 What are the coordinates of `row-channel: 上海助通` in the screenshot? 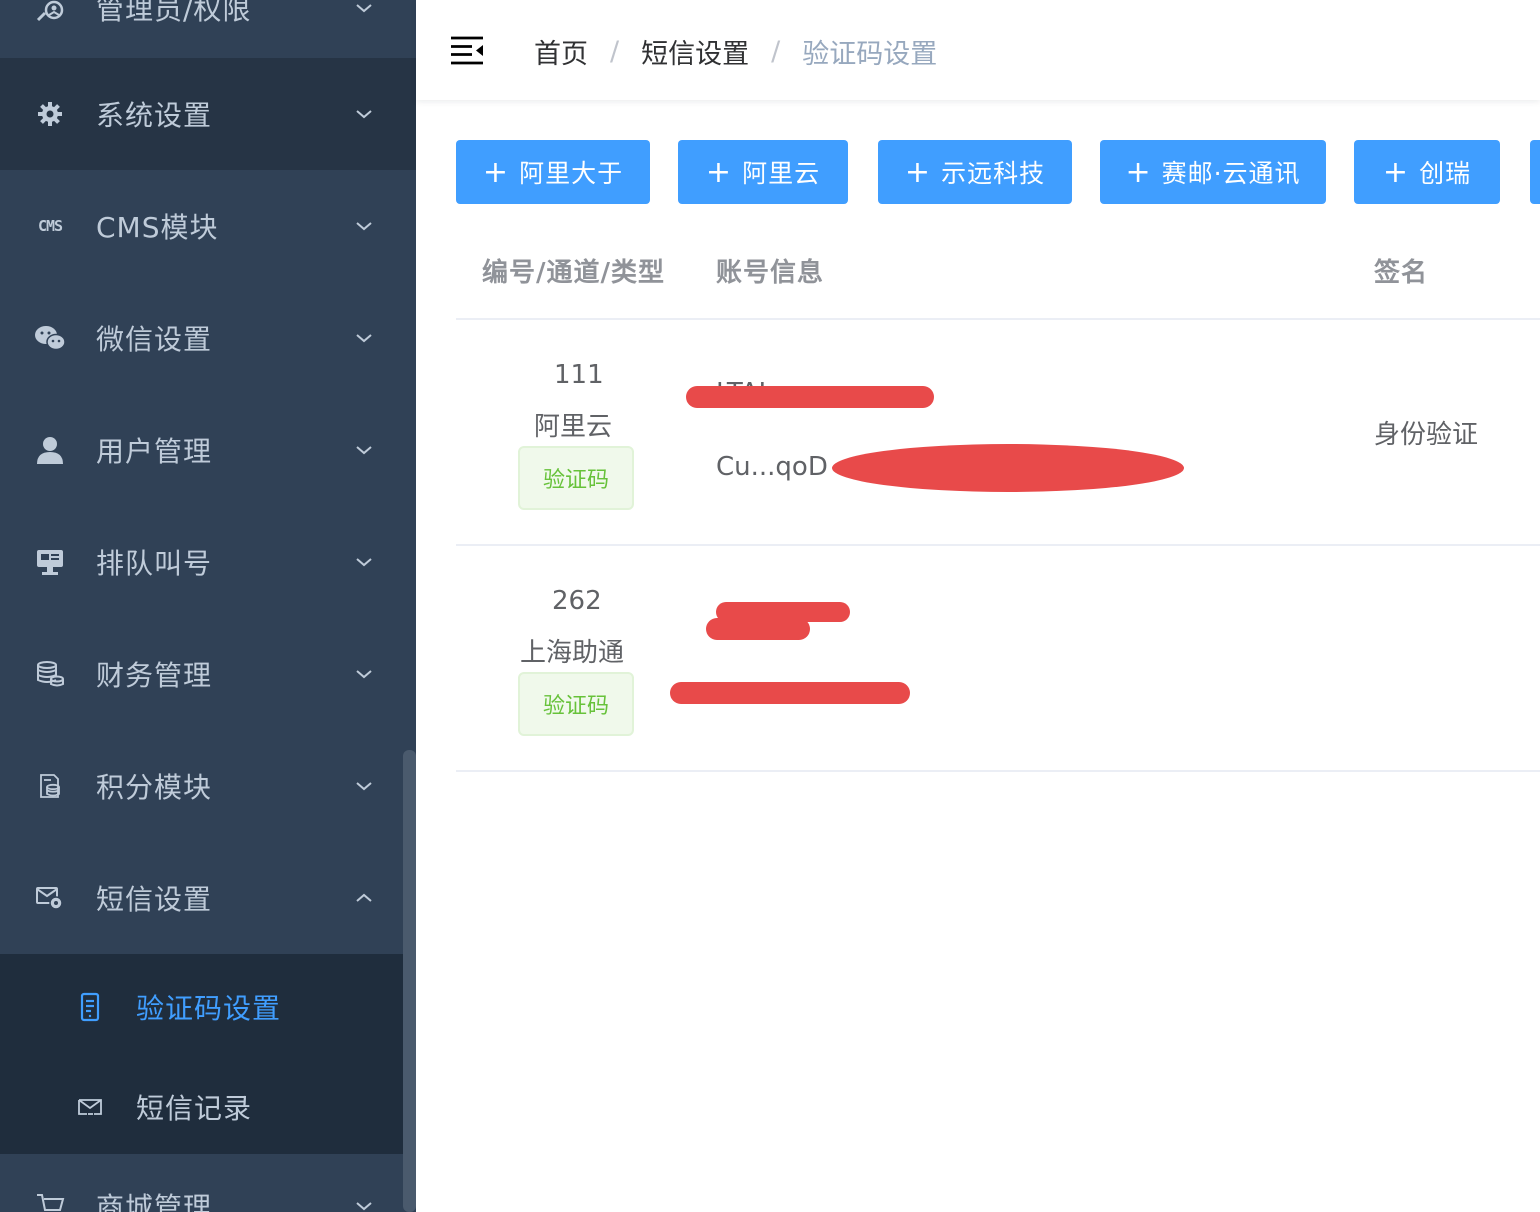 It's located at (572, 653).